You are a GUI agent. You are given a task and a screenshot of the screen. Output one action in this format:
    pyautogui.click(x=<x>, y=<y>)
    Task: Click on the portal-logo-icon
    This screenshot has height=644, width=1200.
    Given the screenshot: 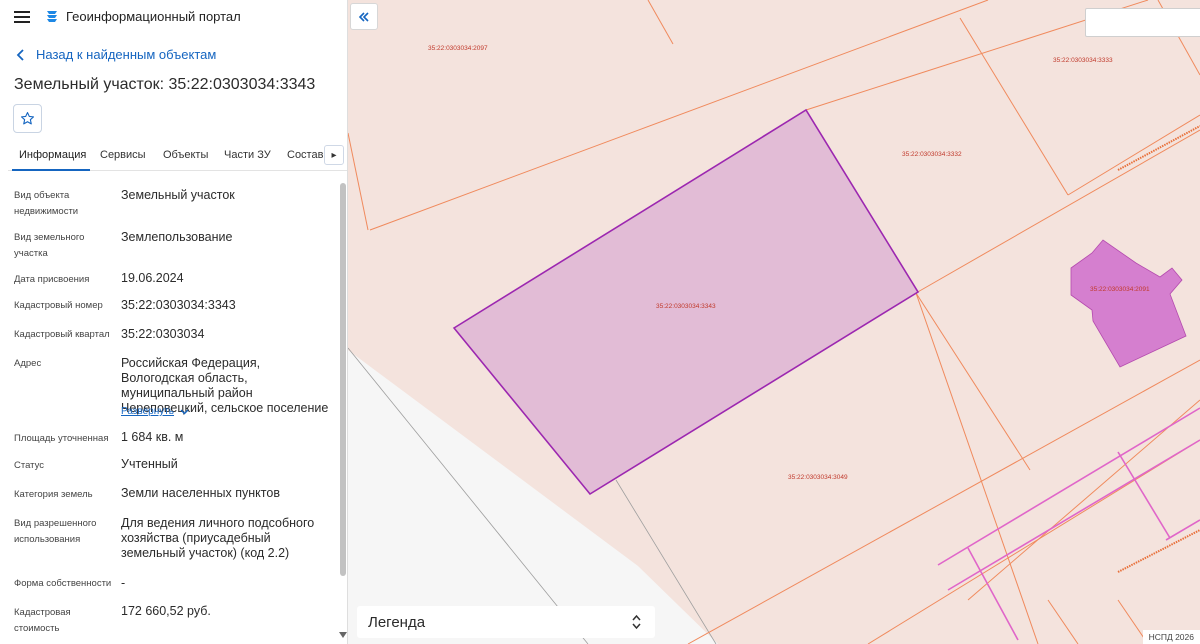 What is the action you would take?
    pyautogui.click(x=52, y=16)
    